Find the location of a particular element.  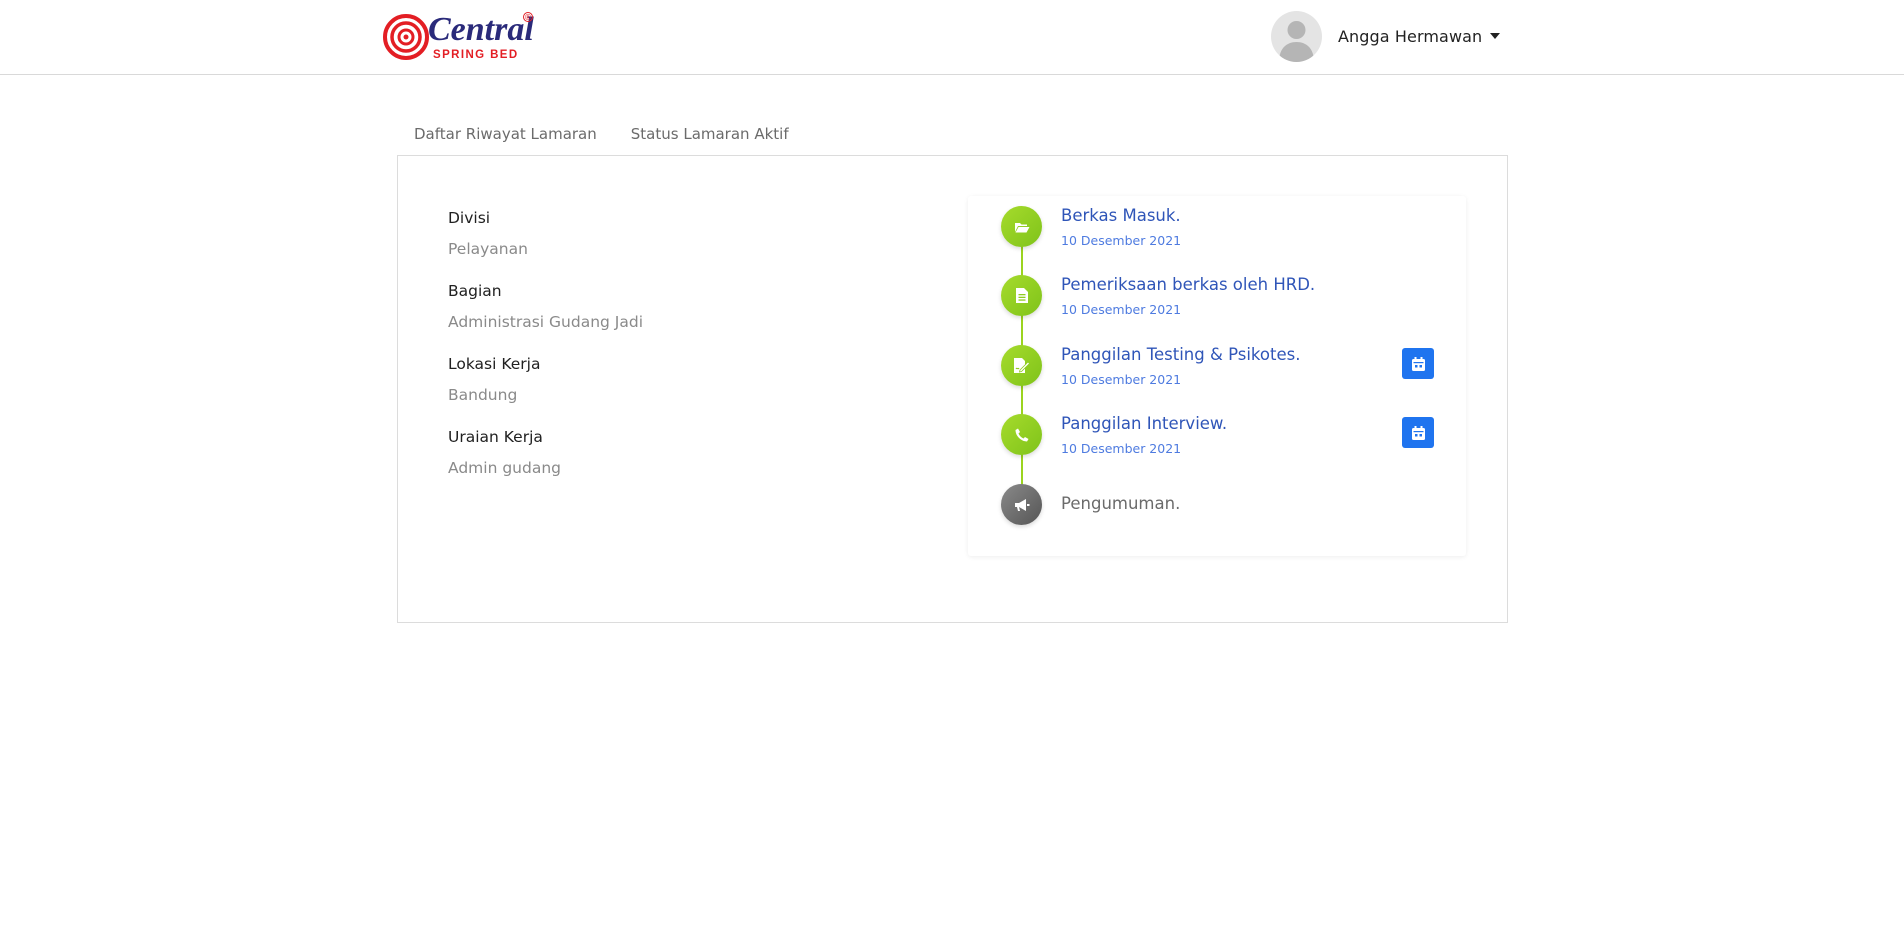

logo-wordmark: Central is located at coordinates (481, 29).